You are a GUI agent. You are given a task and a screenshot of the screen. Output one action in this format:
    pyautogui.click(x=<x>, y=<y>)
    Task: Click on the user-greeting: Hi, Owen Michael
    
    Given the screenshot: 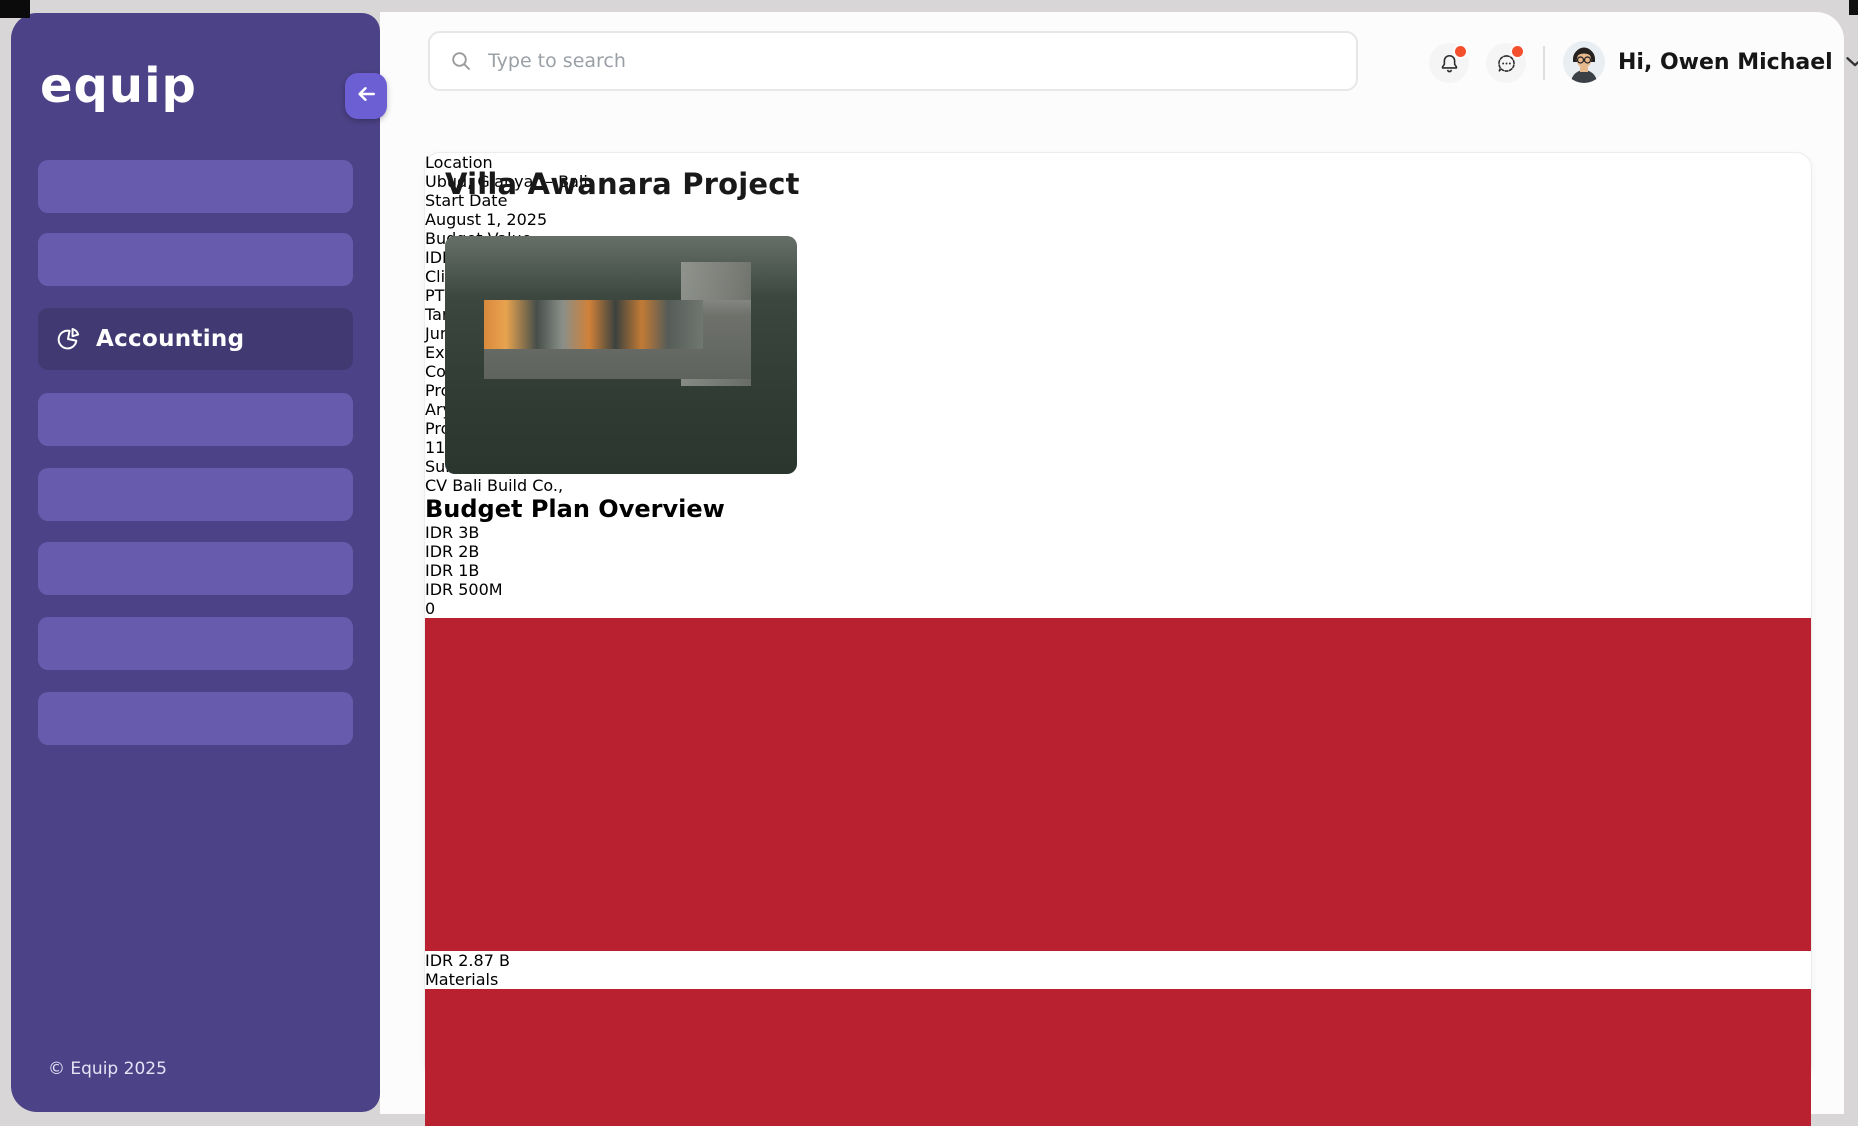 What is the action you would take?
    pyautogui.click(x=1725, y=62)
    